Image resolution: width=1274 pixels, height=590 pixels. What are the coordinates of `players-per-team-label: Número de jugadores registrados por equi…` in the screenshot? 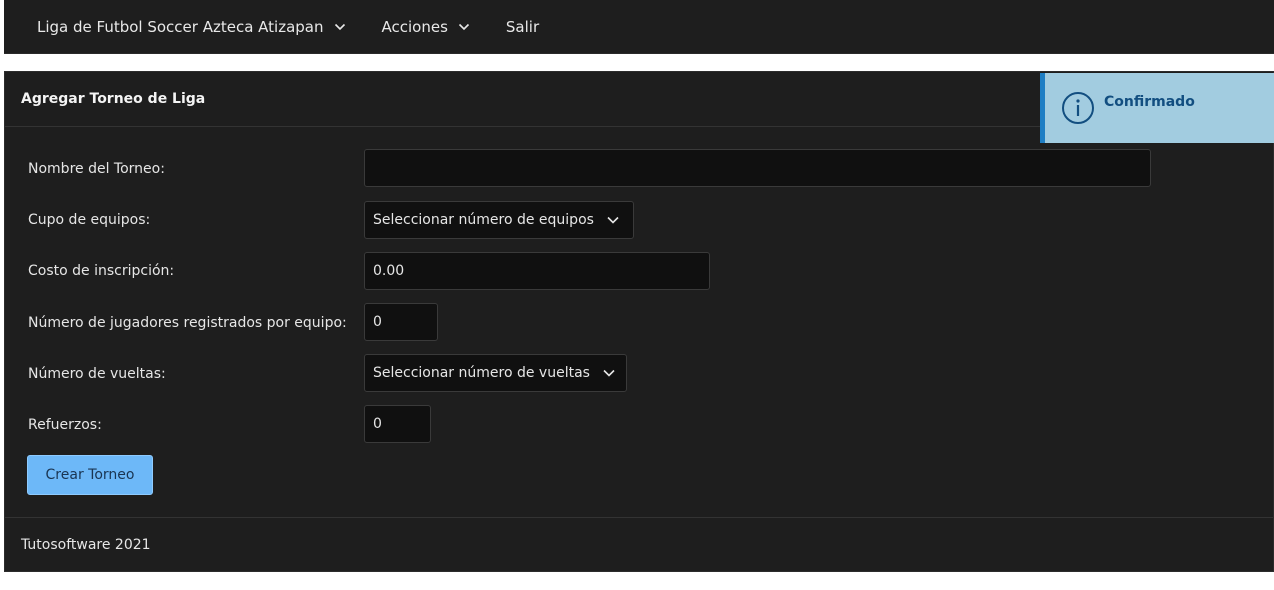 It's located at (187, 323).